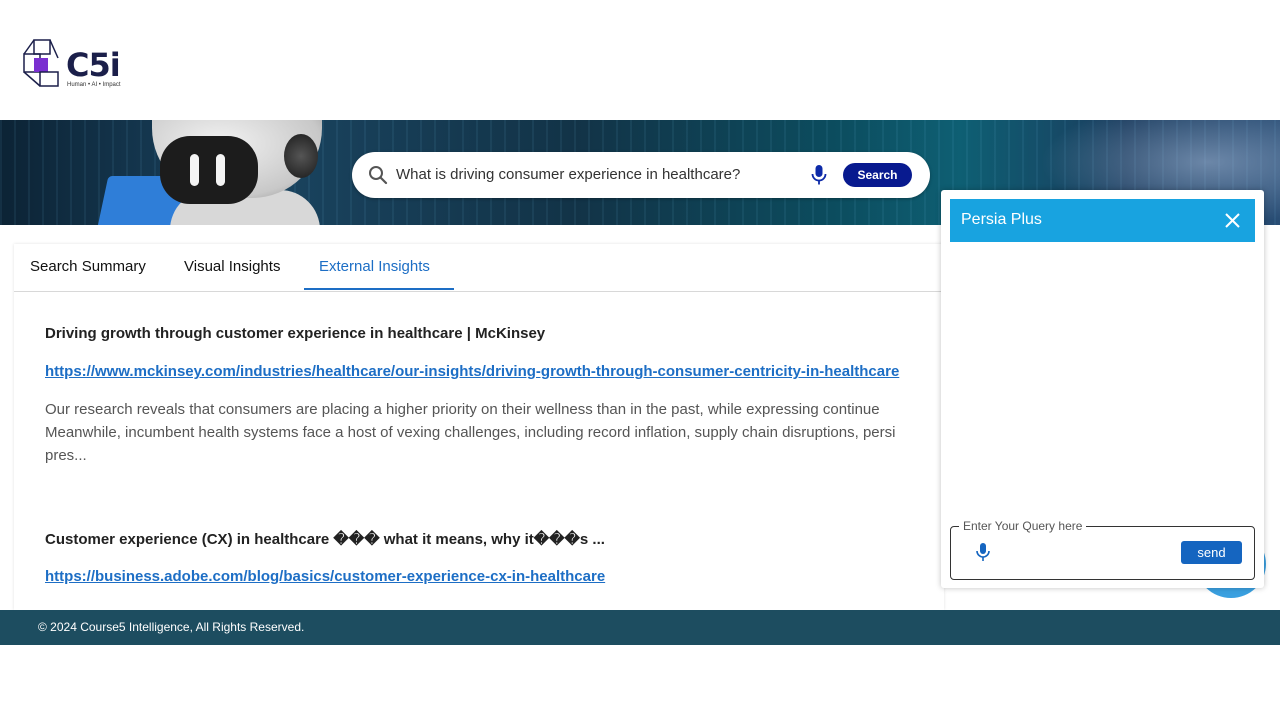 The width and height of the screenshot is (1280, 720). Describe the element at coordinates (1023, 526) in the screenshot. I see `chat-query-label: Enter Your Query here` at that location.